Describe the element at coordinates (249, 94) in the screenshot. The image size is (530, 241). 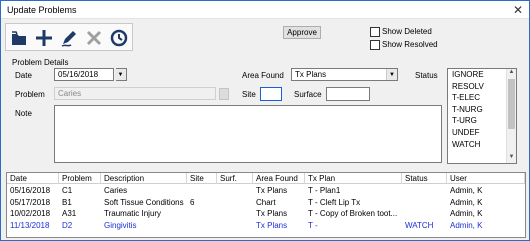
I see `site-label: Site` at that location.